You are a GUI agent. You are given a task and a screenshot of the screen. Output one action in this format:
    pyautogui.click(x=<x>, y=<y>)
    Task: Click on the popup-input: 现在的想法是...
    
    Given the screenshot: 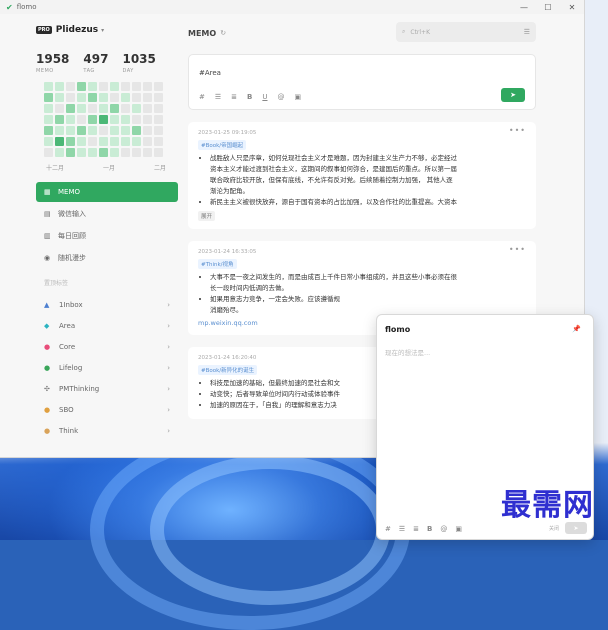 What is the action you would take?
    pyautogui.click(x=407, y=352)
    